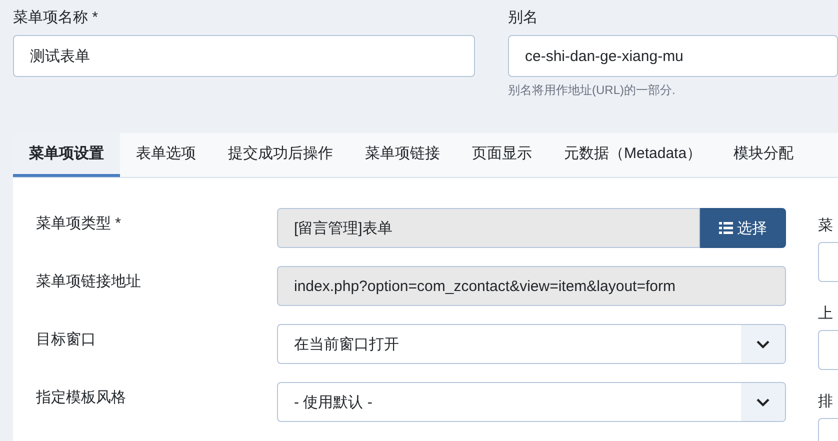 Image resolution: width=838 pixels, height=441 pixels. Describe the element at coordinates (826, 402) in the screenshot. I see `field-label: 排` at that location.